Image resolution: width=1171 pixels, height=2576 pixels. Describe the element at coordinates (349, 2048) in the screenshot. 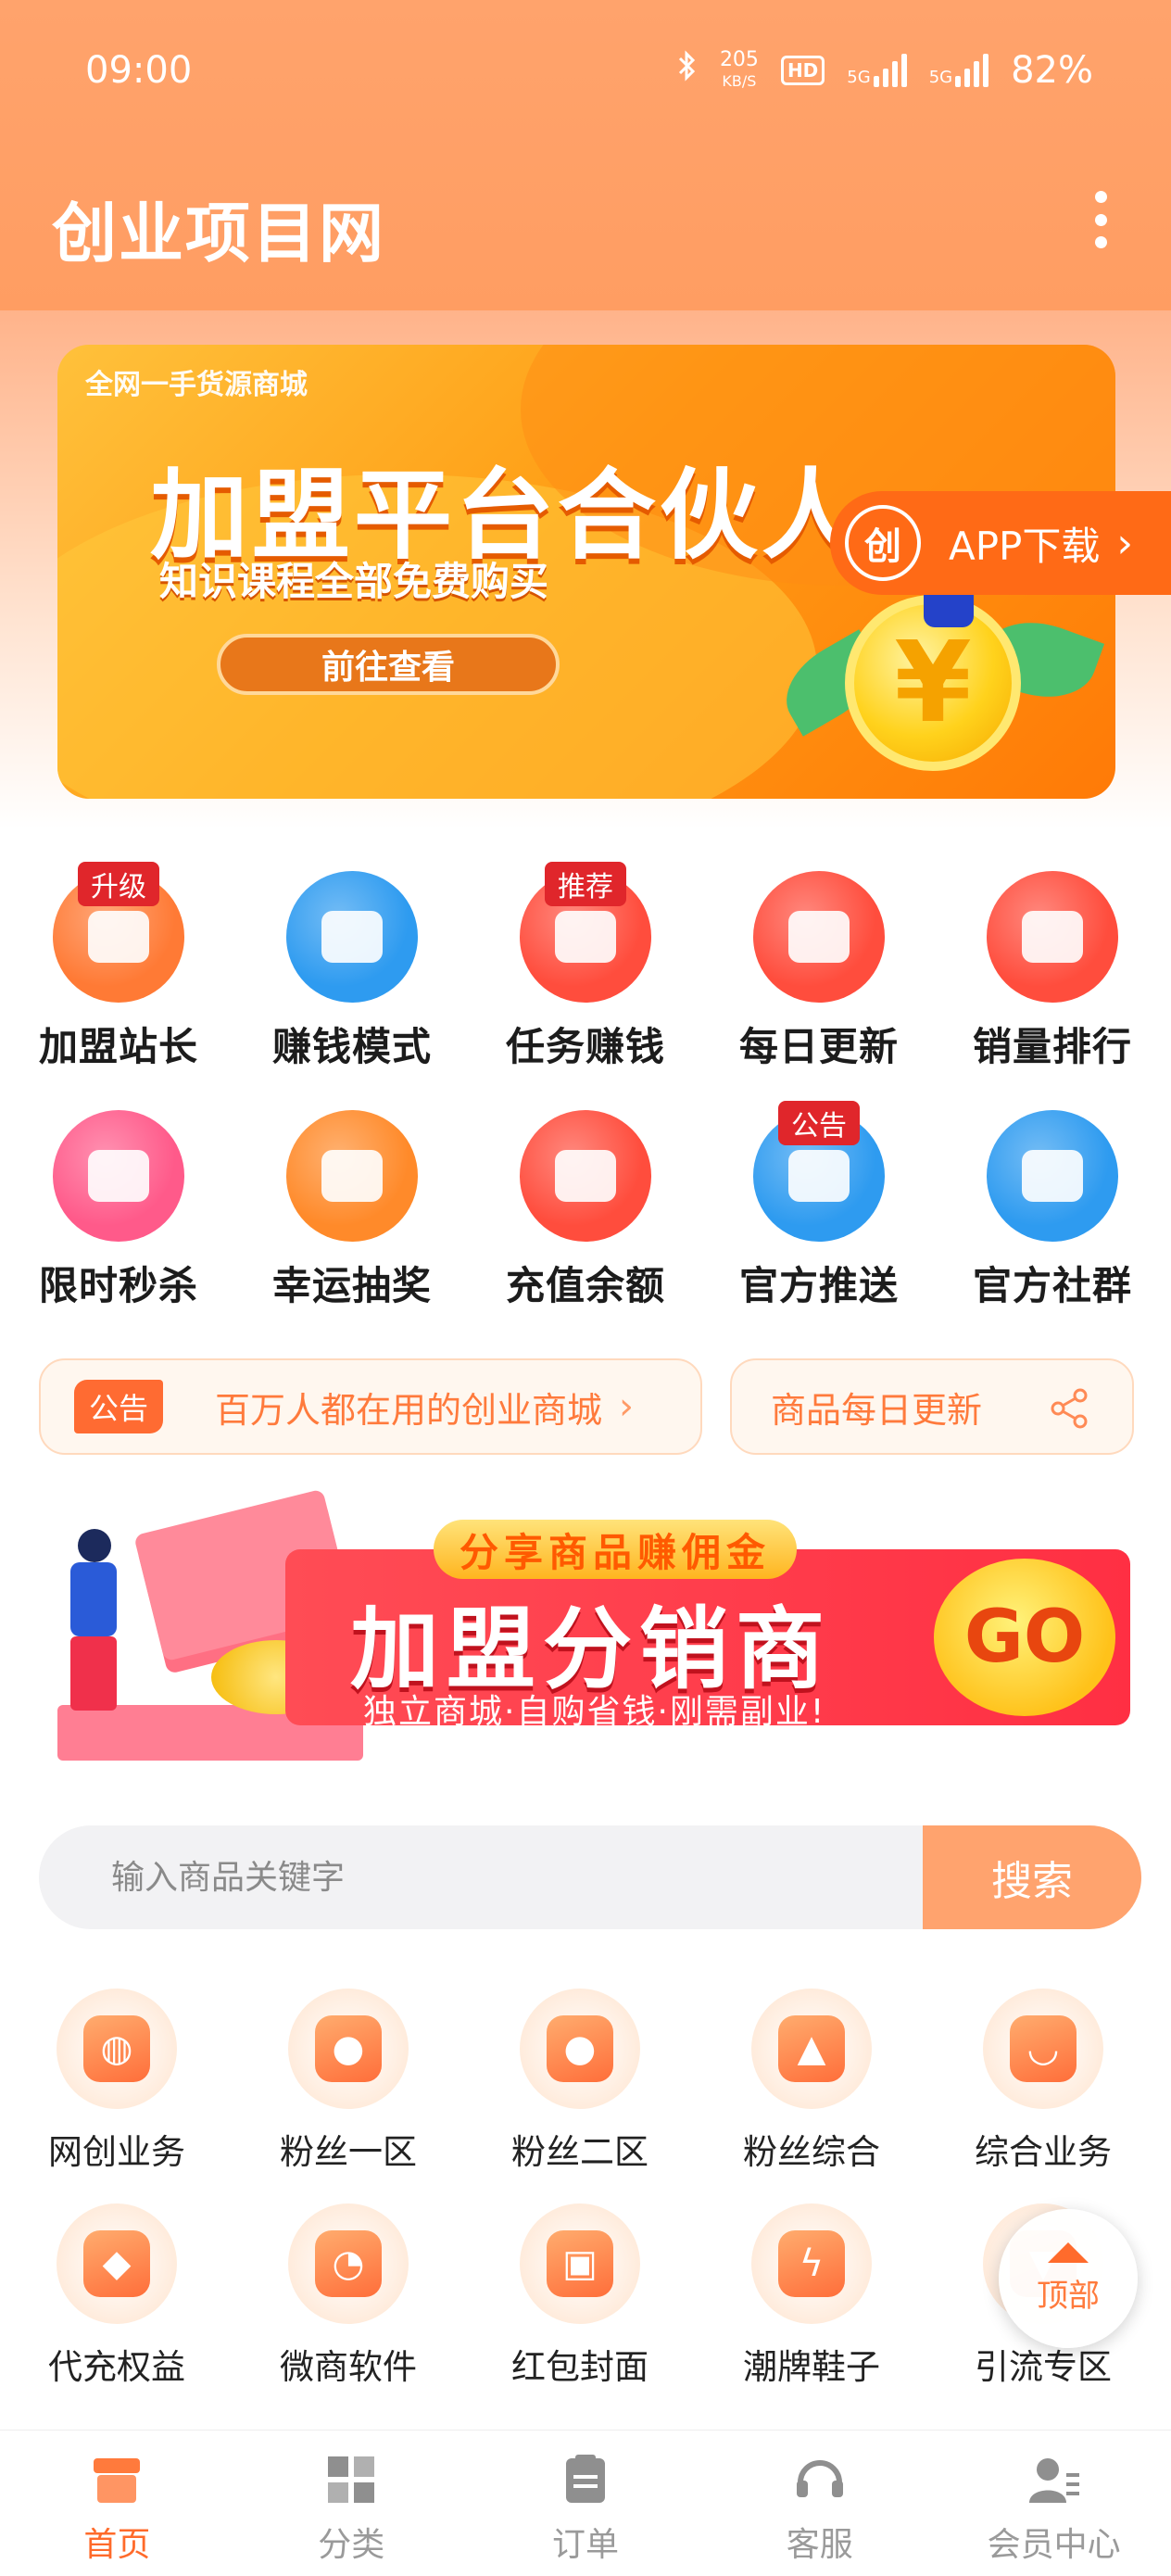

I see `user-icon: ●` at that location.